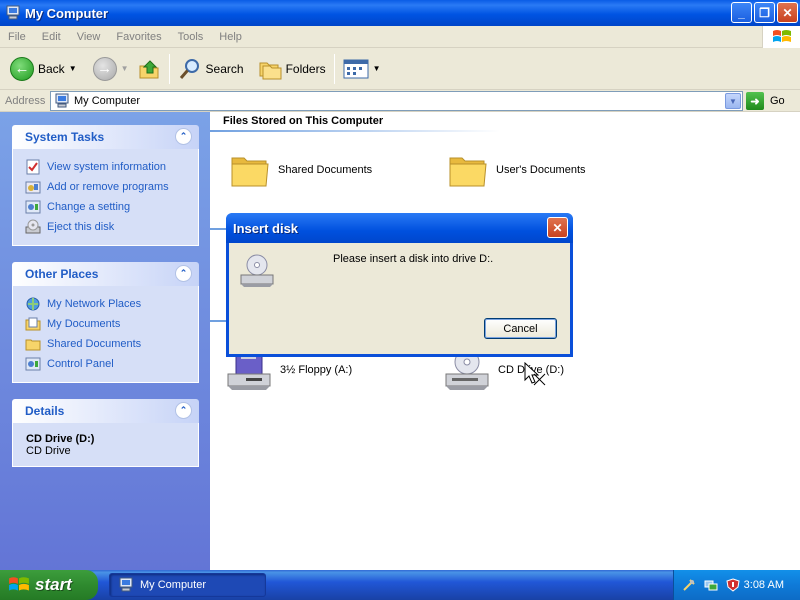 This screenshot has height=600, width=800. Describe the element at coordinates (777, 101) in the screenshot. I see `go-label: Go` at that location.